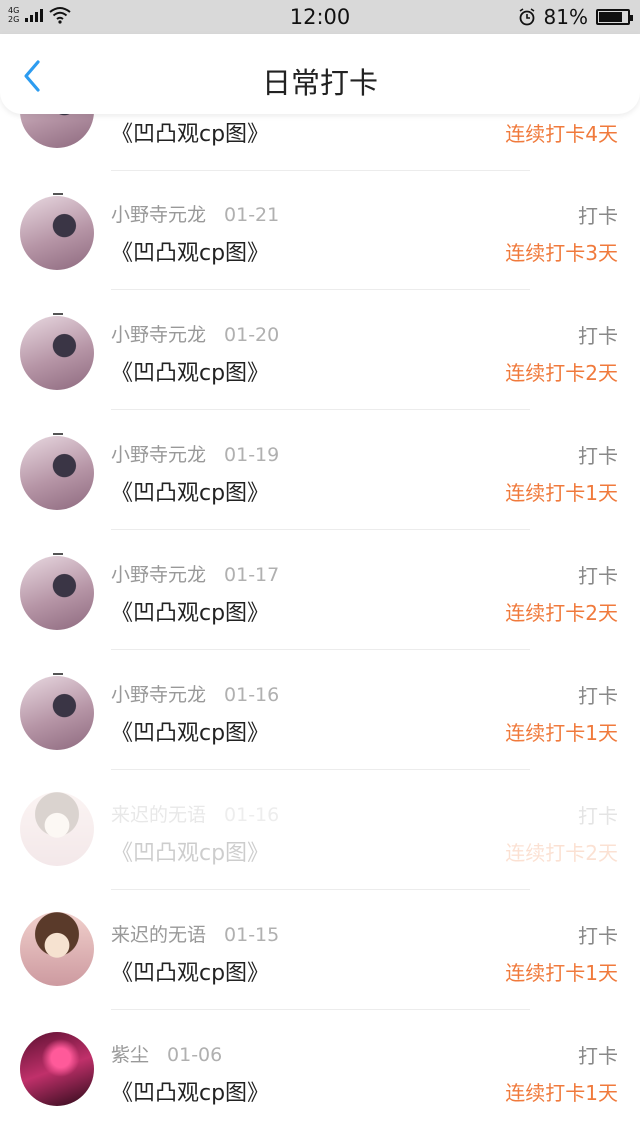 This screenshot has height=1138, width=640. I want to click on list-item: 来迟的无语 01-15 《凹凸观cp图》 打卡 连续打卡1天, so click(320, 950).